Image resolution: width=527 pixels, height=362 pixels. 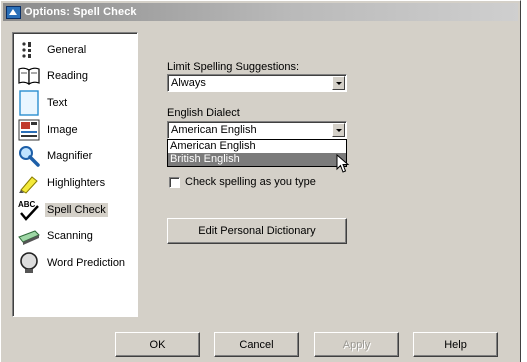 I want to click on apply-label: Apply, so click(x=356, y=344).